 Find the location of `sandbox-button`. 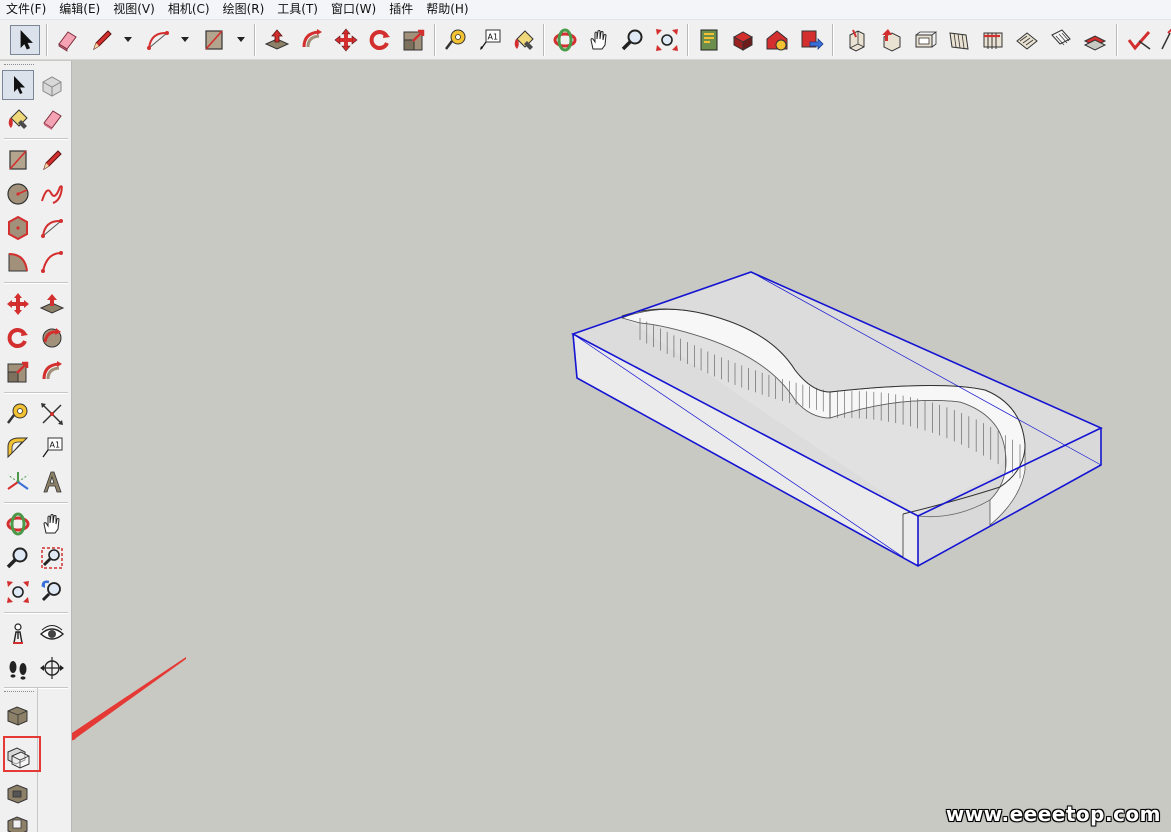

sandbox-button is located at coordinates (1163, 40).